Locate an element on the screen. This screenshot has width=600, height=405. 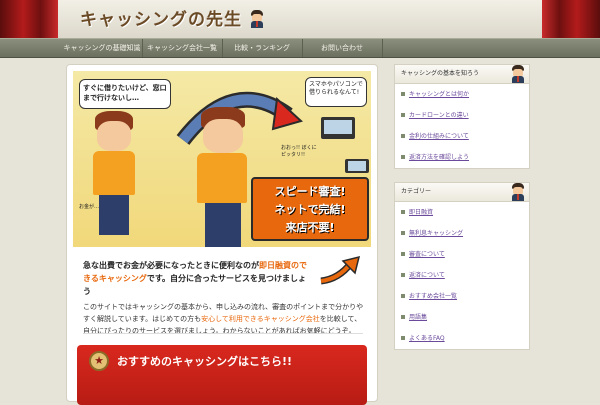
main-nav: キャッシングの基礎知識 キャッシング会社一覧 比較・ランキング お問い合わせ is located at coordinates (300, 48).